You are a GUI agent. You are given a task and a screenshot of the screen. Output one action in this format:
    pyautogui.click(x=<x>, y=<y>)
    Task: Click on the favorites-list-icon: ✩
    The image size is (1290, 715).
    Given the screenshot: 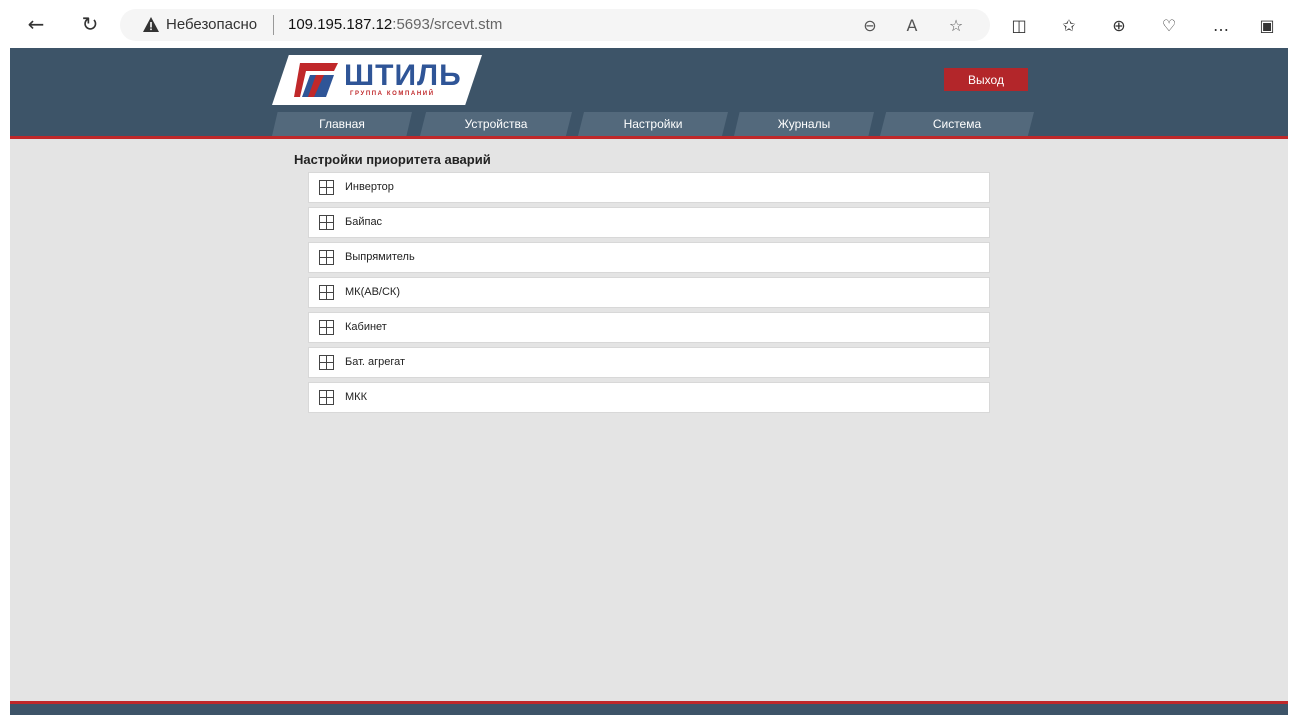 What is the action you would take?
    pyautogui.click(x=1069, y=25)
    